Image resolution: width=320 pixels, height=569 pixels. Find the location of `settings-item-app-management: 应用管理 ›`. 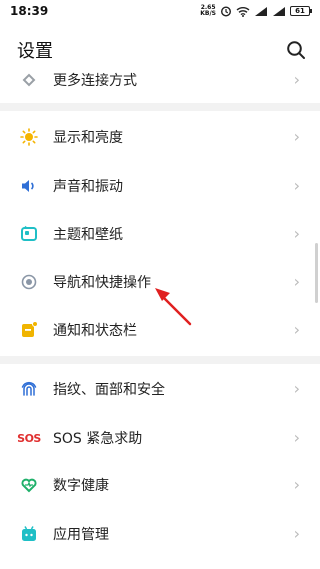

settings-item-app-management: 应用管理 › is located at coordinates (160, 534).